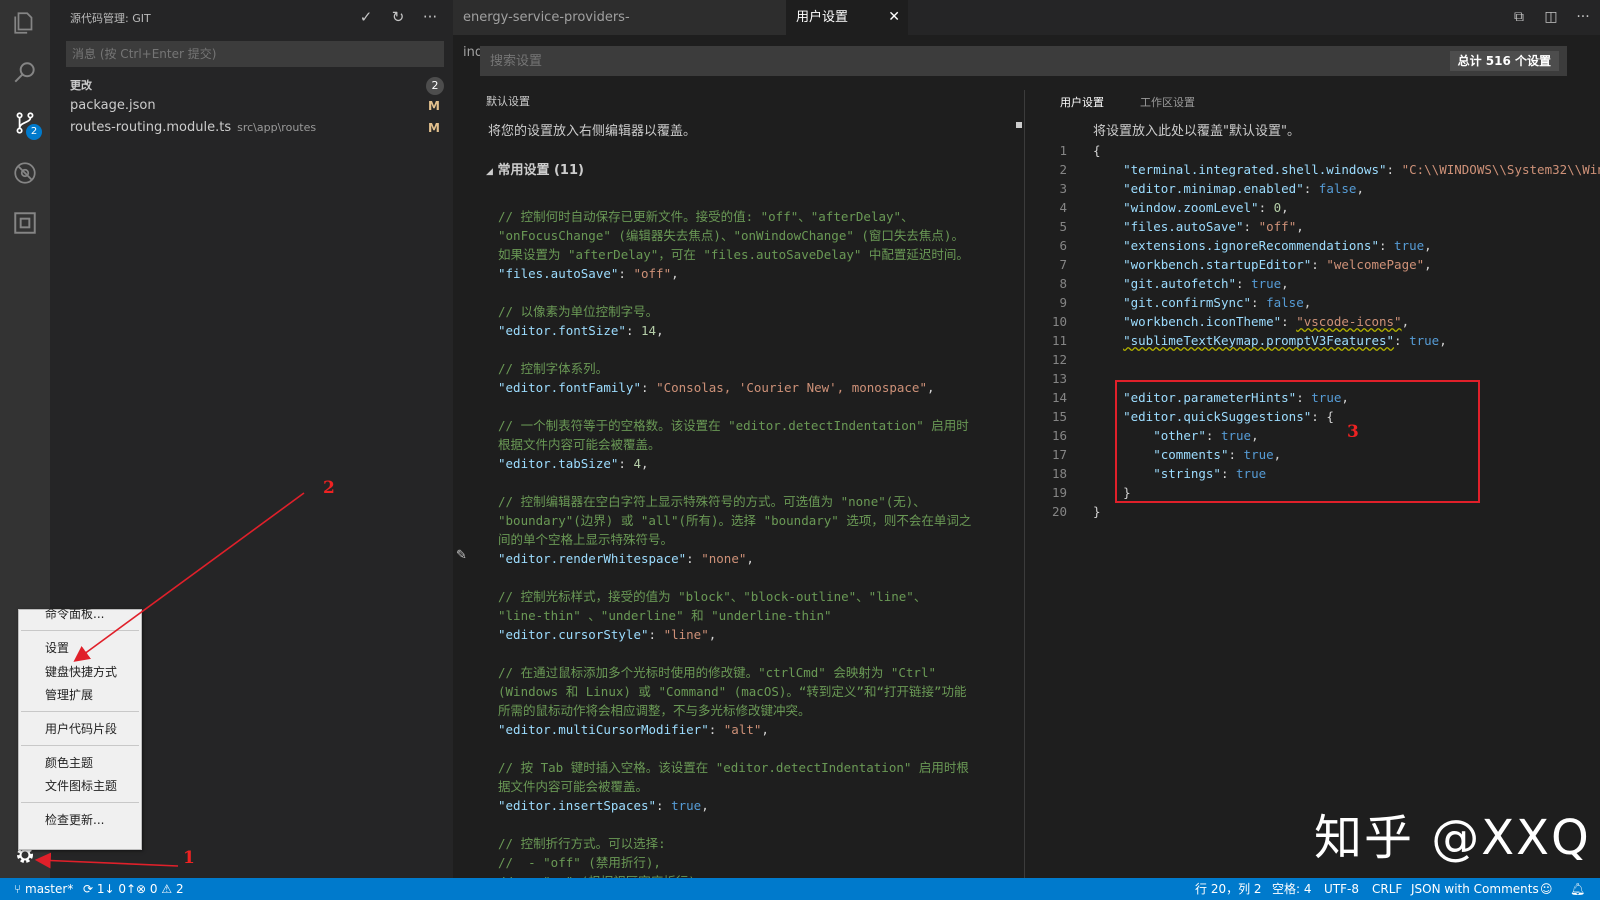  What do you see at coordinates (461, 555) in the screenshot?
I see `edit-pencil-icon: ✎` at bounding box center [461, 555].